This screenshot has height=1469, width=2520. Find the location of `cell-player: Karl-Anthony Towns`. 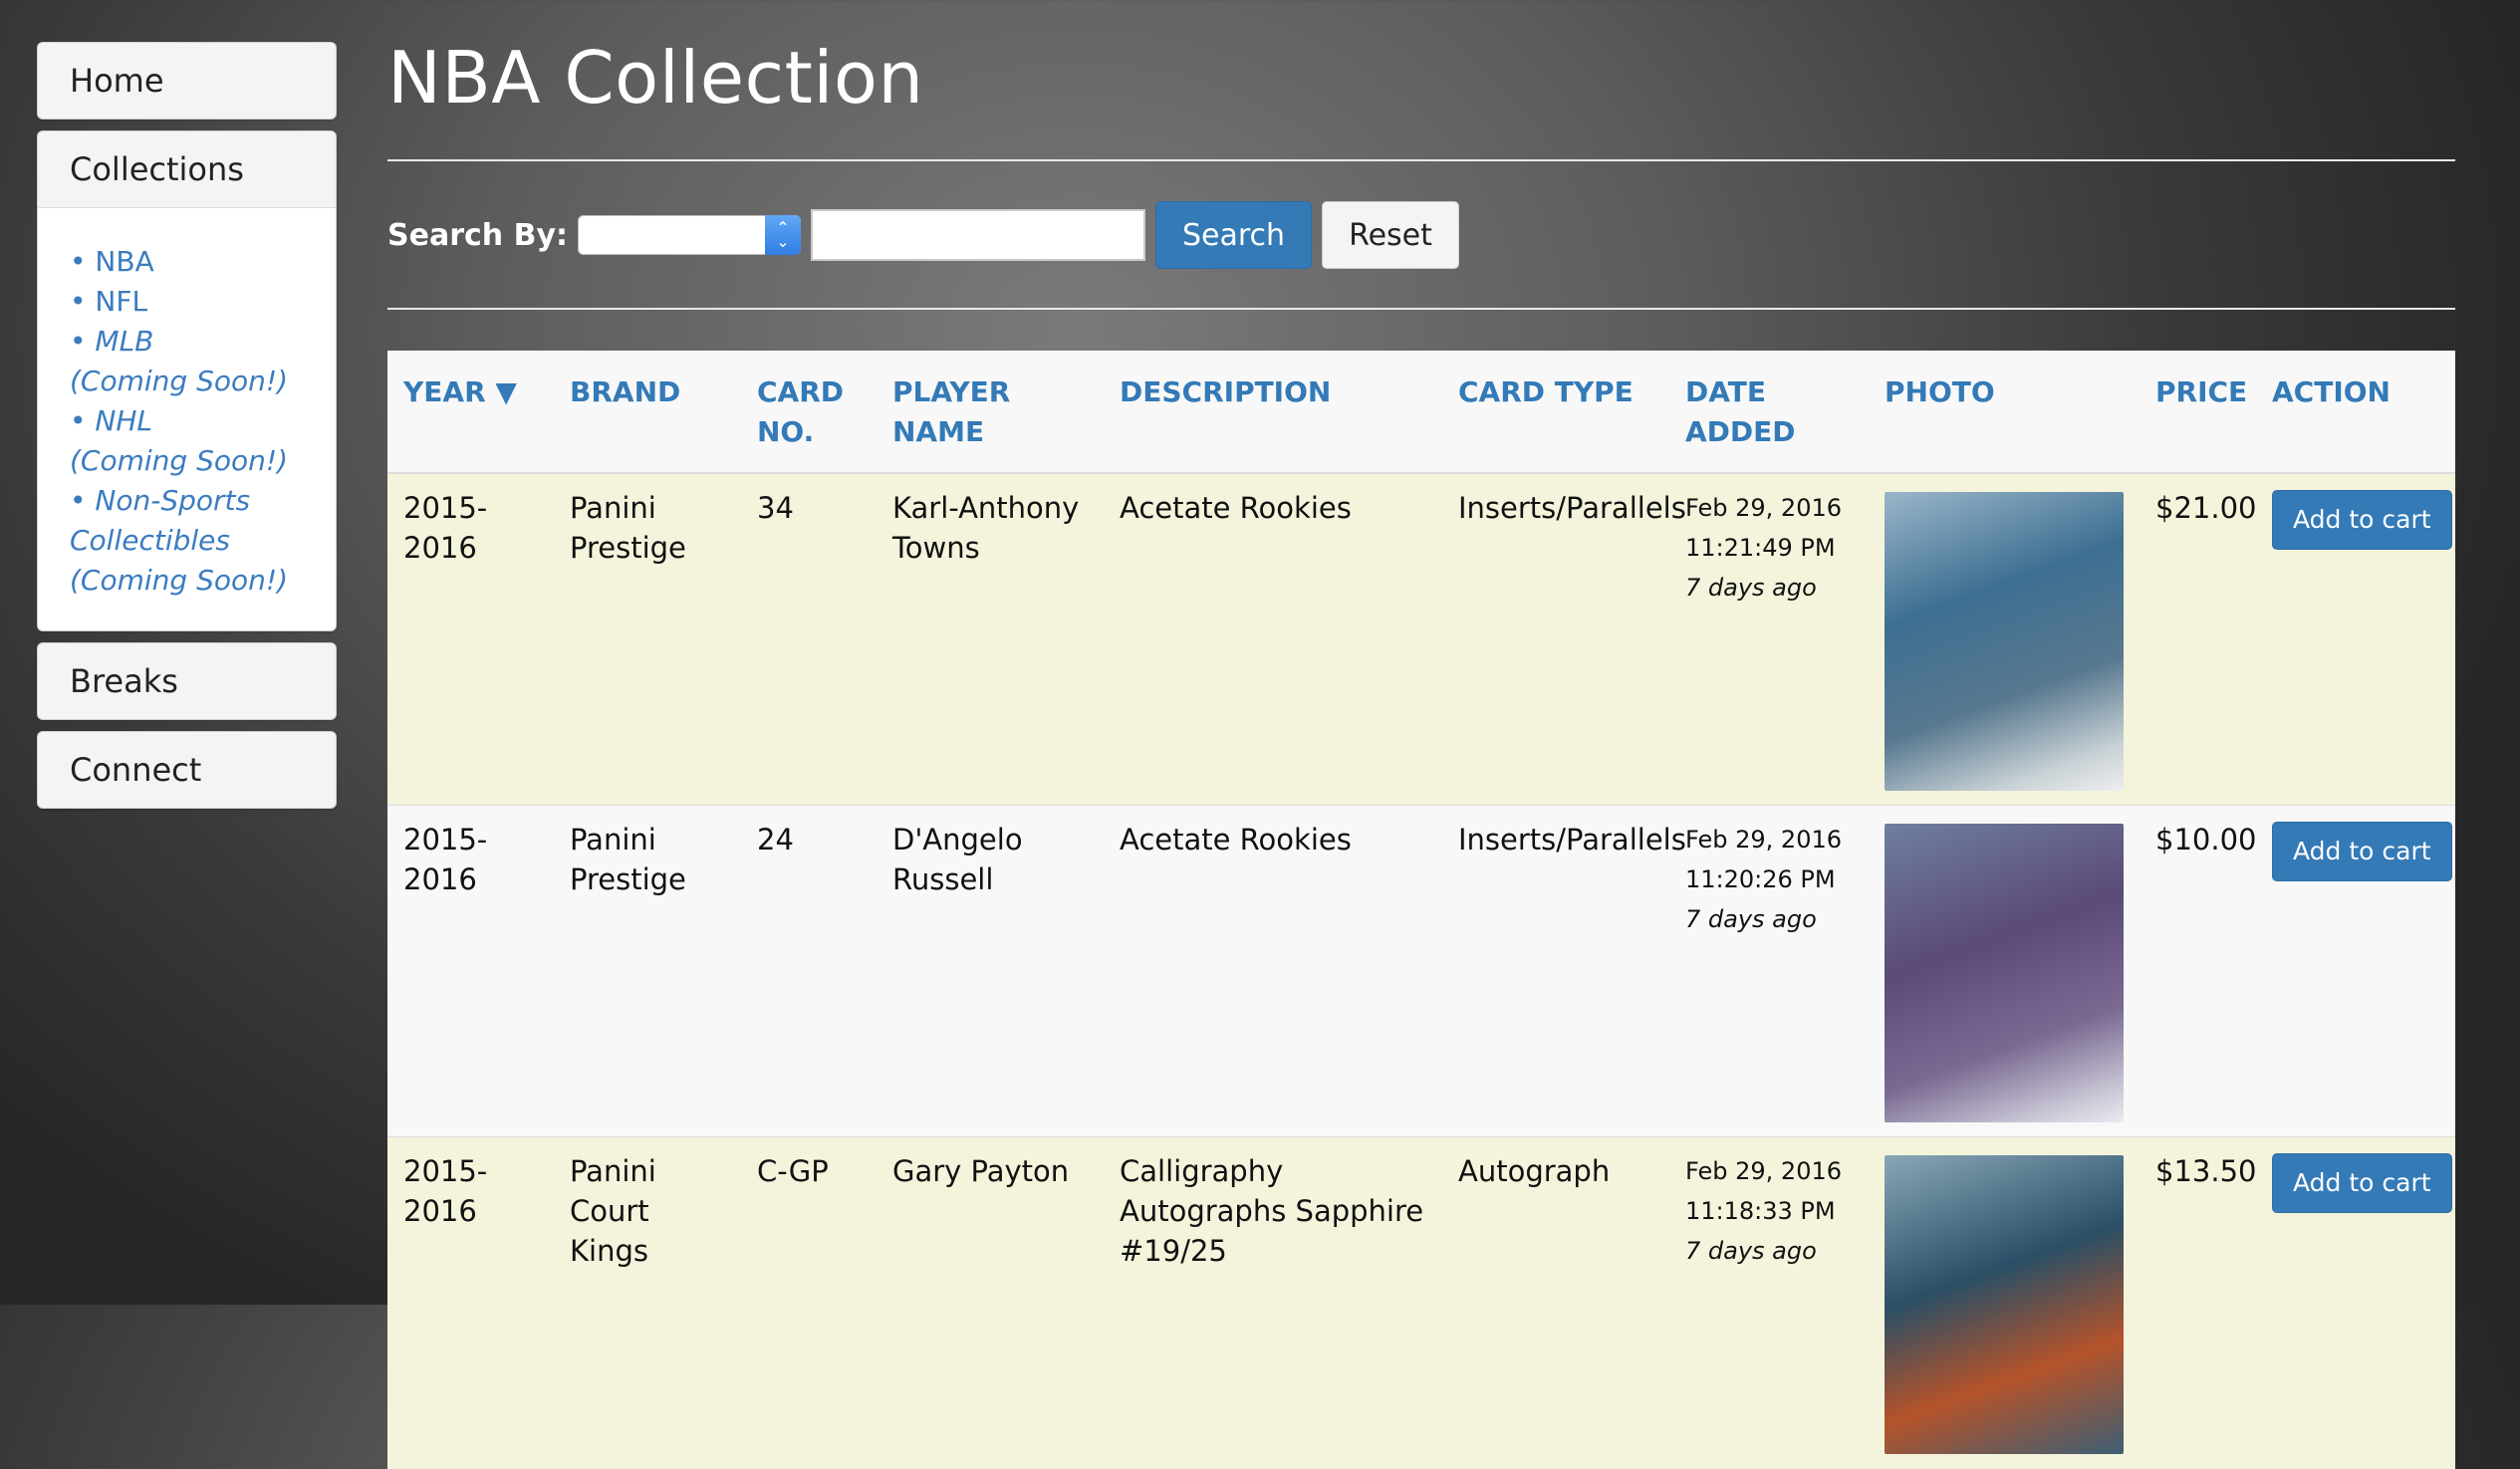

cell-player: Karl-Anthony Towns is located at coordinates (990, 639).